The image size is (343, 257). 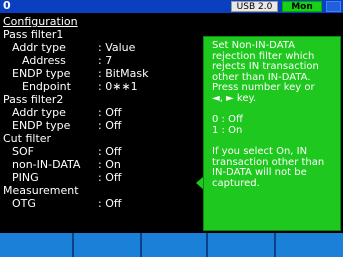 I want to click on setting-label: OTG, so click(x=24, y=204).